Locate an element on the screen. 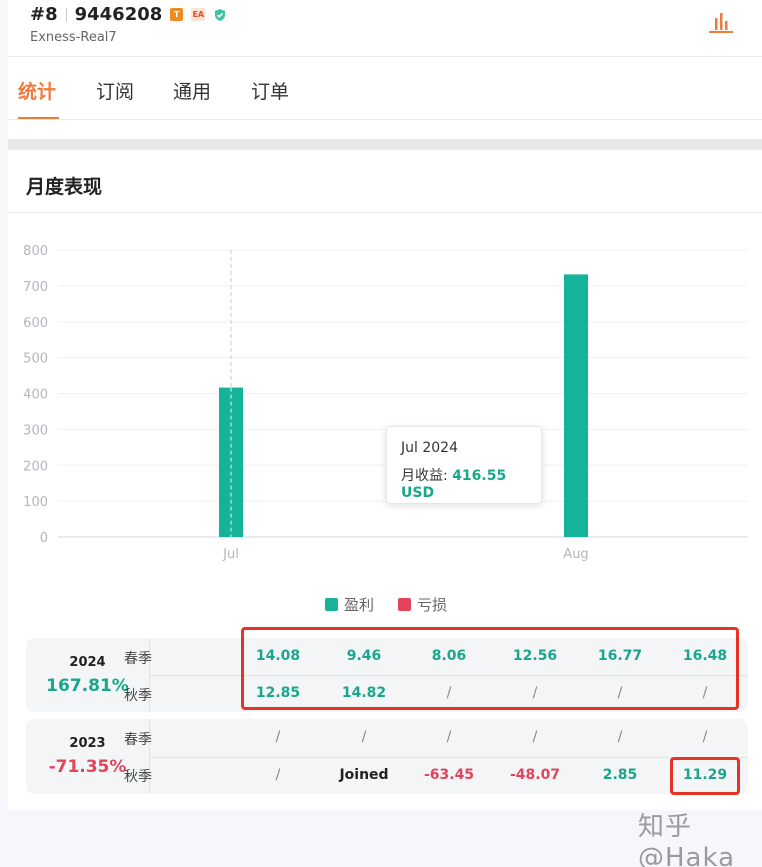  y-tick-label: 100 is located at coordinates (35, 502).